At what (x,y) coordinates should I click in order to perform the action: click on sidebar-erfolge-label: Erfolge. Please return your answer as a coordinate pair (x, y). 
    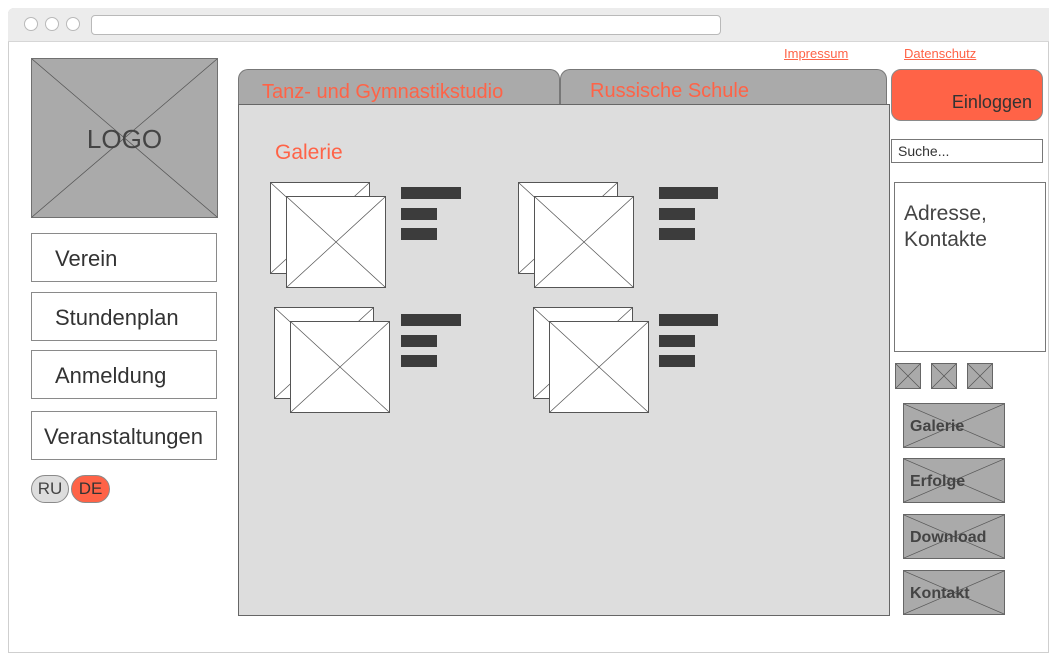
    Looking at the image, I should click on (938, 481).